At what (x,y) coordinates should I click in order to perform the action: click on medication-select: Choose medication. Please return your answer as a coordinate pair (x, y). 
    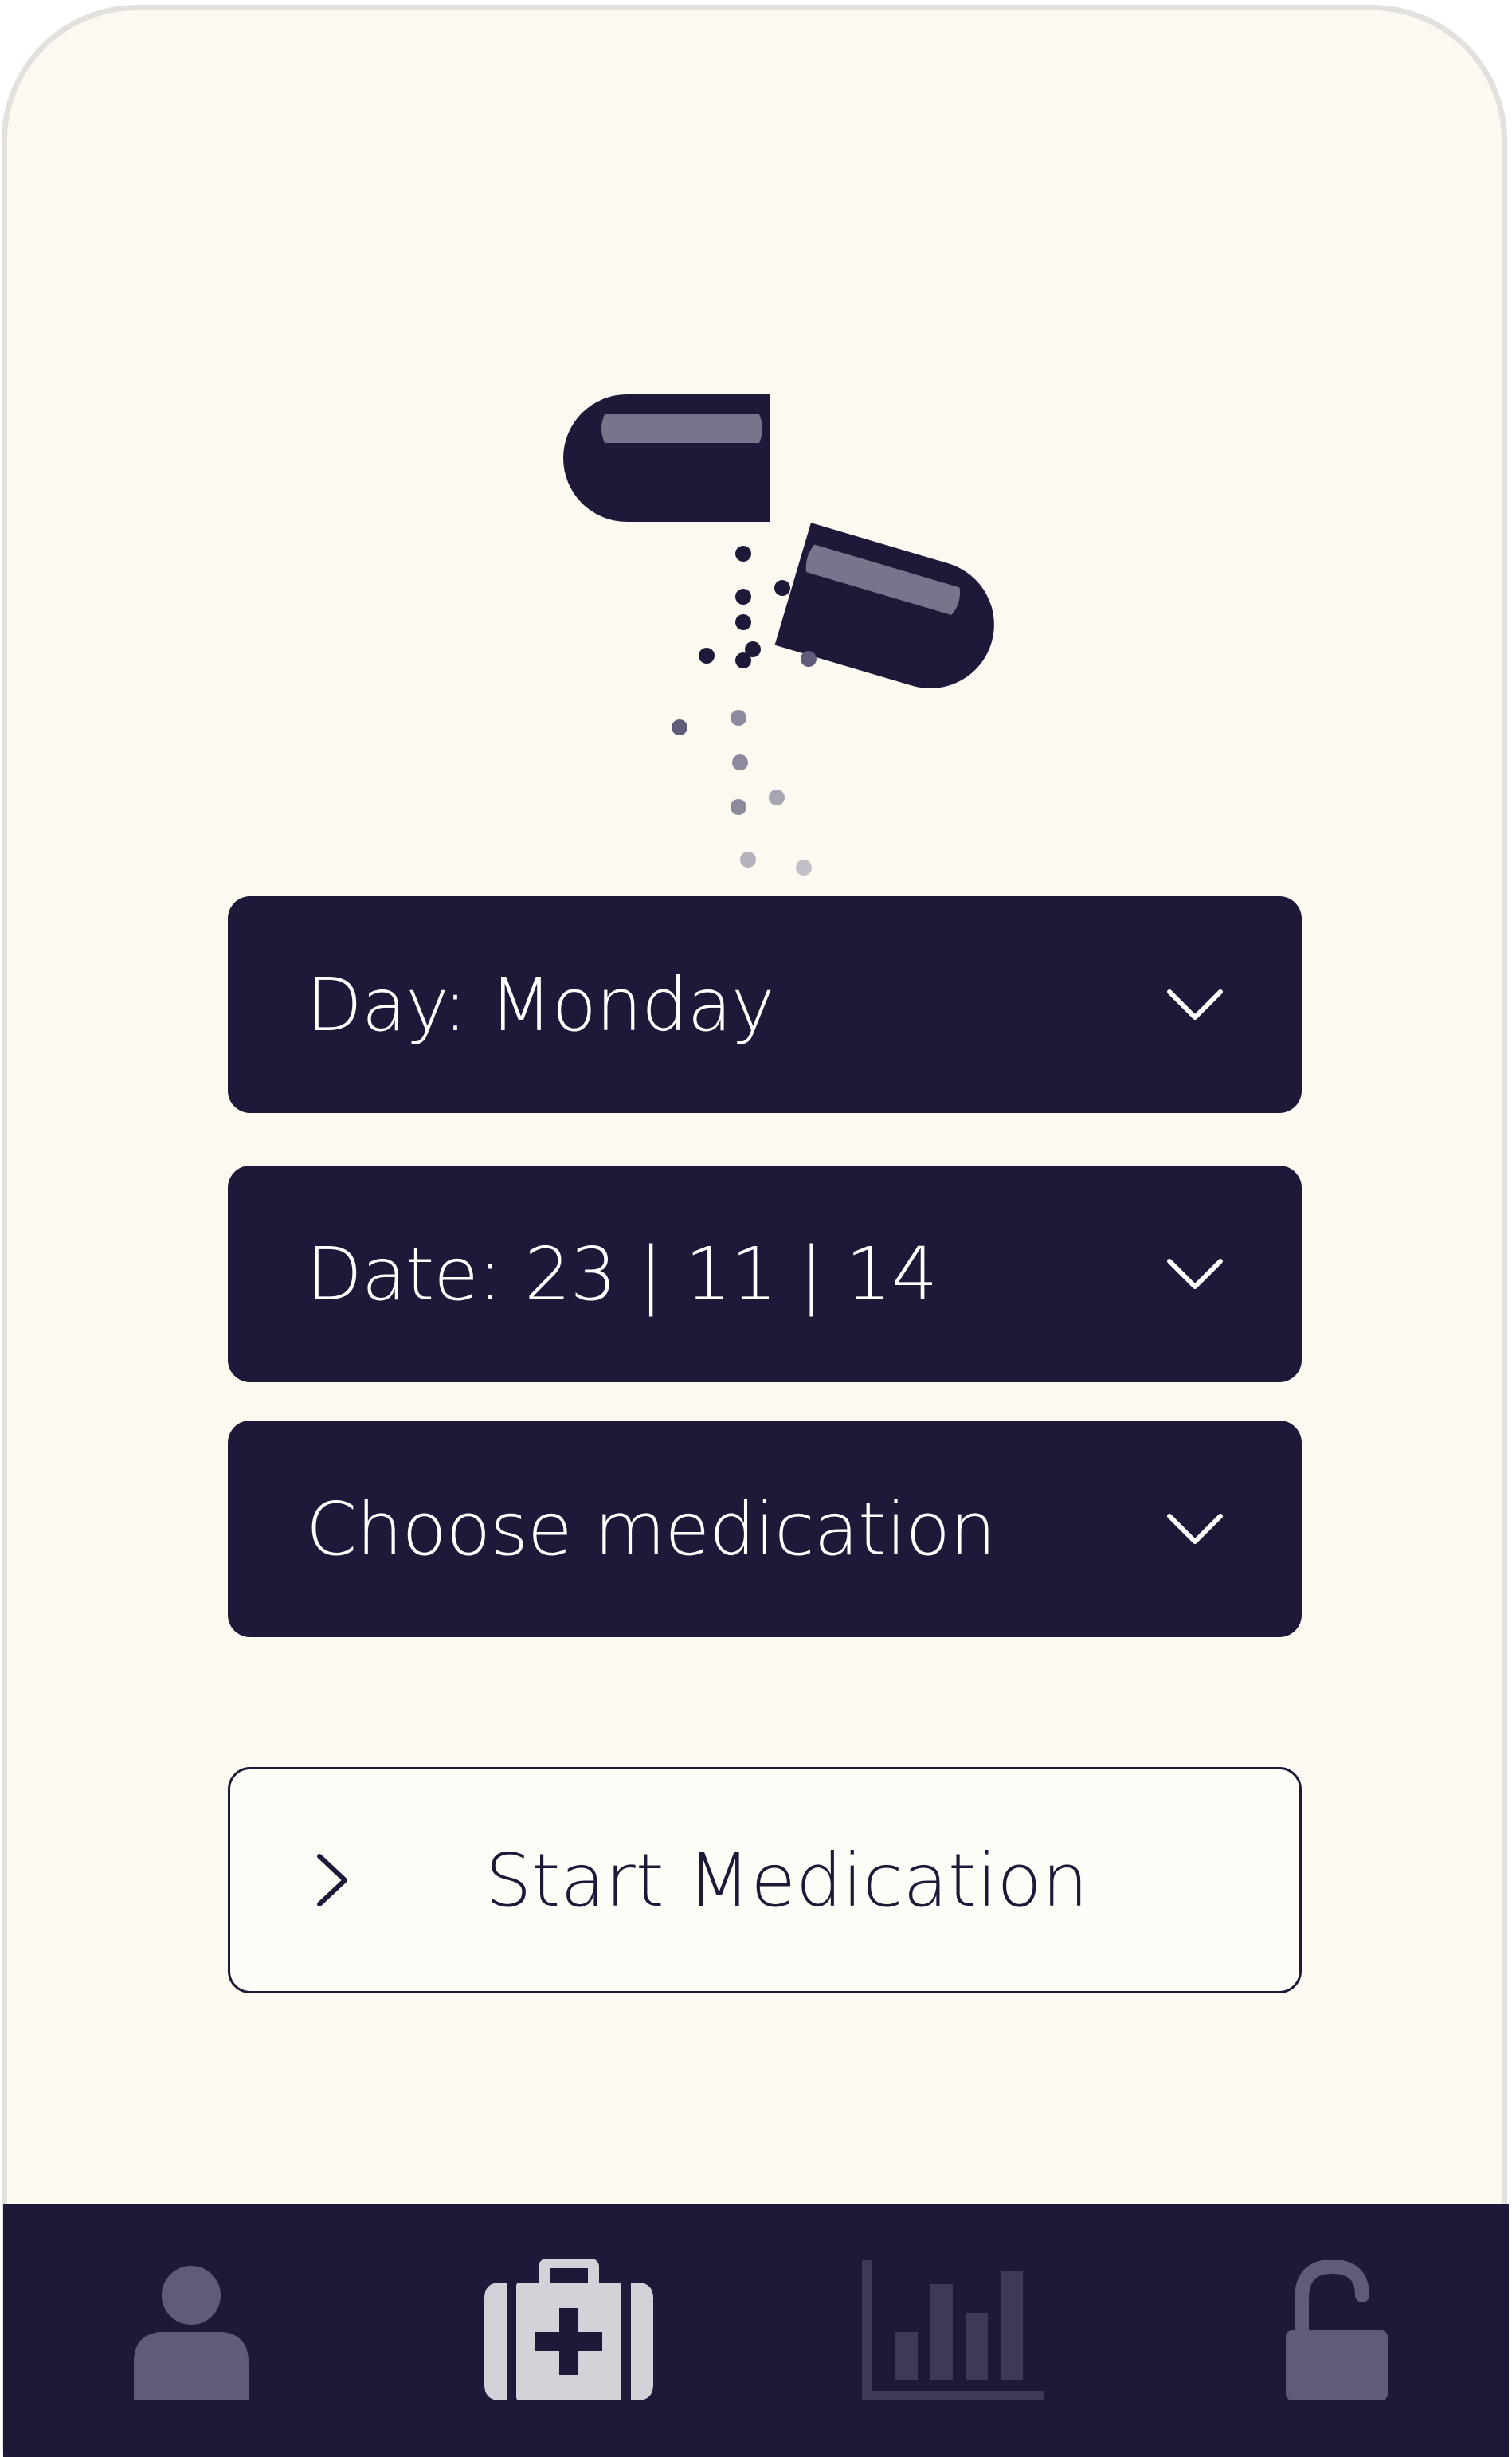
    Looking at the image, I should click on (765, 1529).